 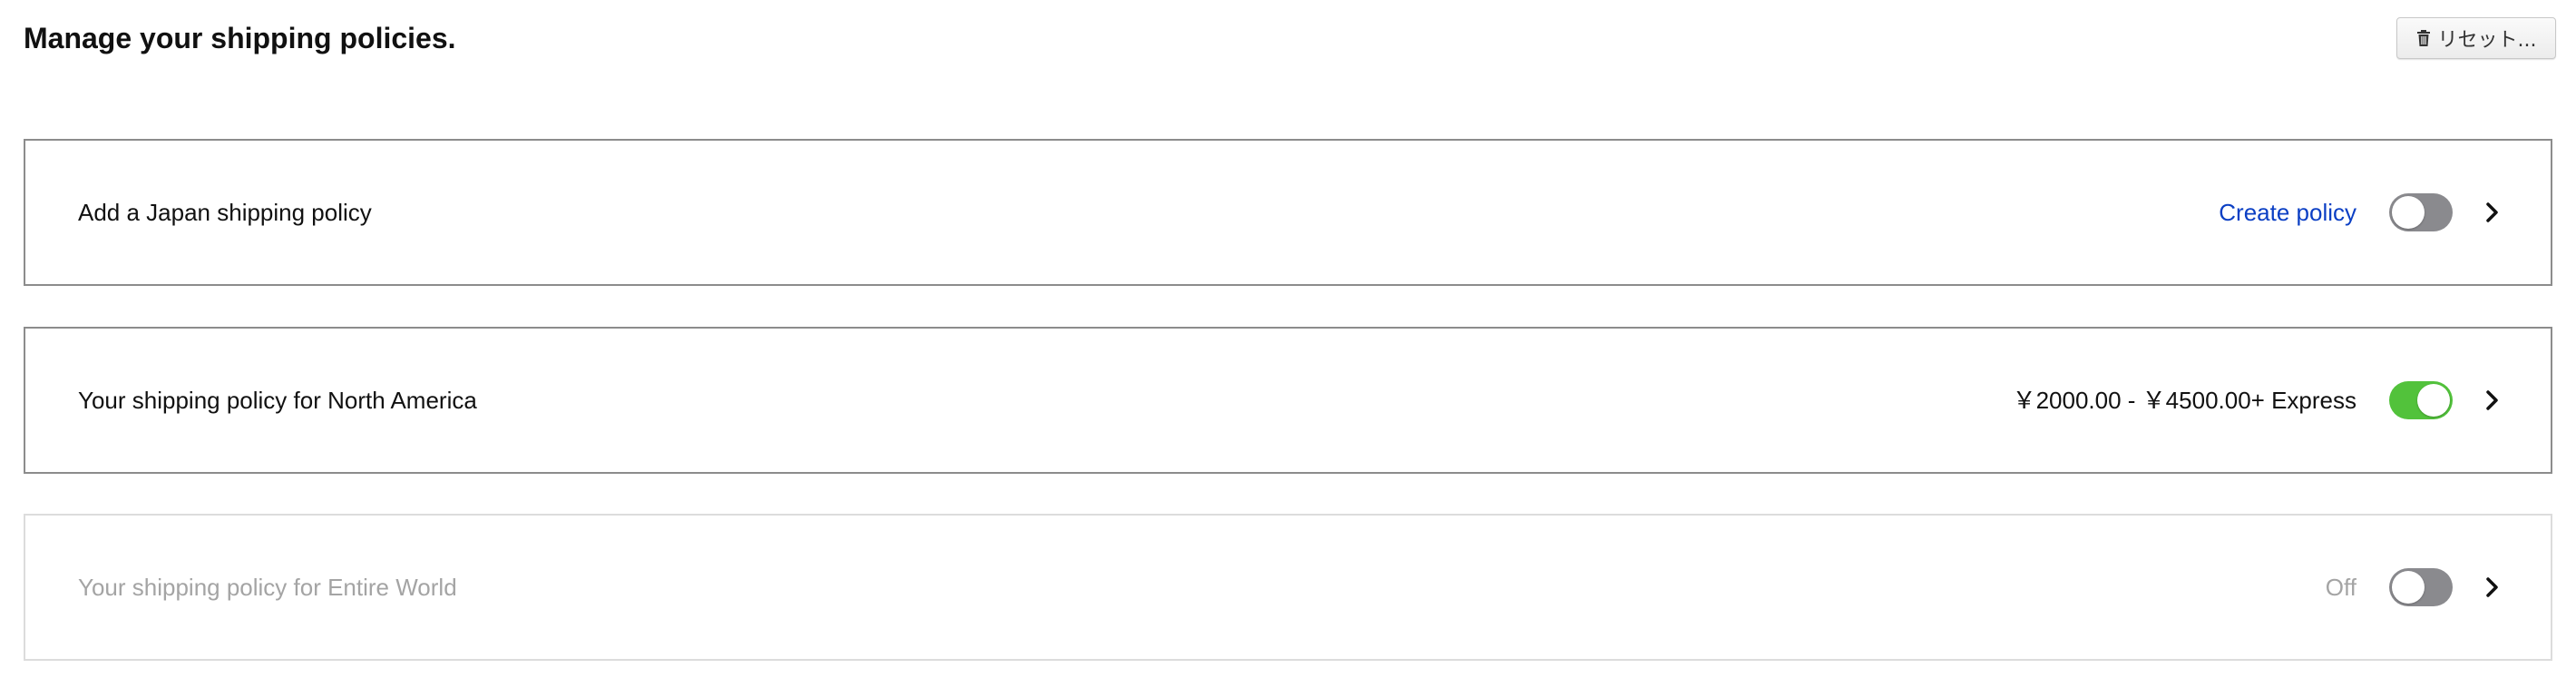 What do you see at coordinates (2184, 400) in the screenshot?
I see `policy-rate-summary: ￥2000.00 - ￥4500.00+ Express` at bounding box center [2184, 400].